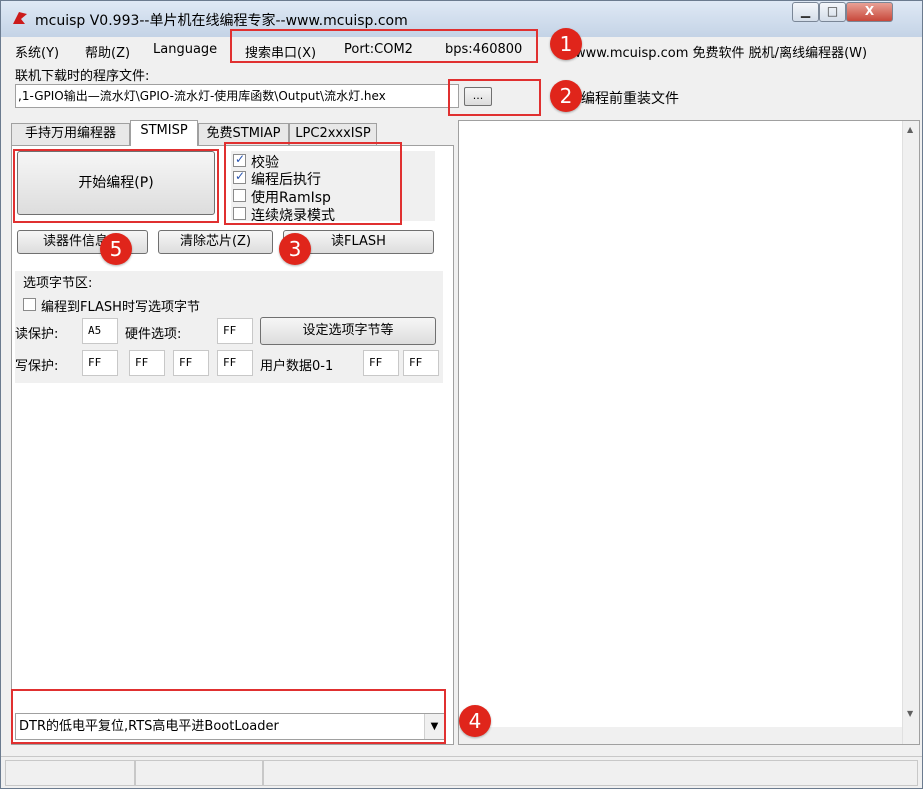 The height and width of the screenshot is (789, 923). What do you see at coordinates (235, 363) in the screenshot?
I see `write-protect-field-3: FF` at bounding box center [235, 363].